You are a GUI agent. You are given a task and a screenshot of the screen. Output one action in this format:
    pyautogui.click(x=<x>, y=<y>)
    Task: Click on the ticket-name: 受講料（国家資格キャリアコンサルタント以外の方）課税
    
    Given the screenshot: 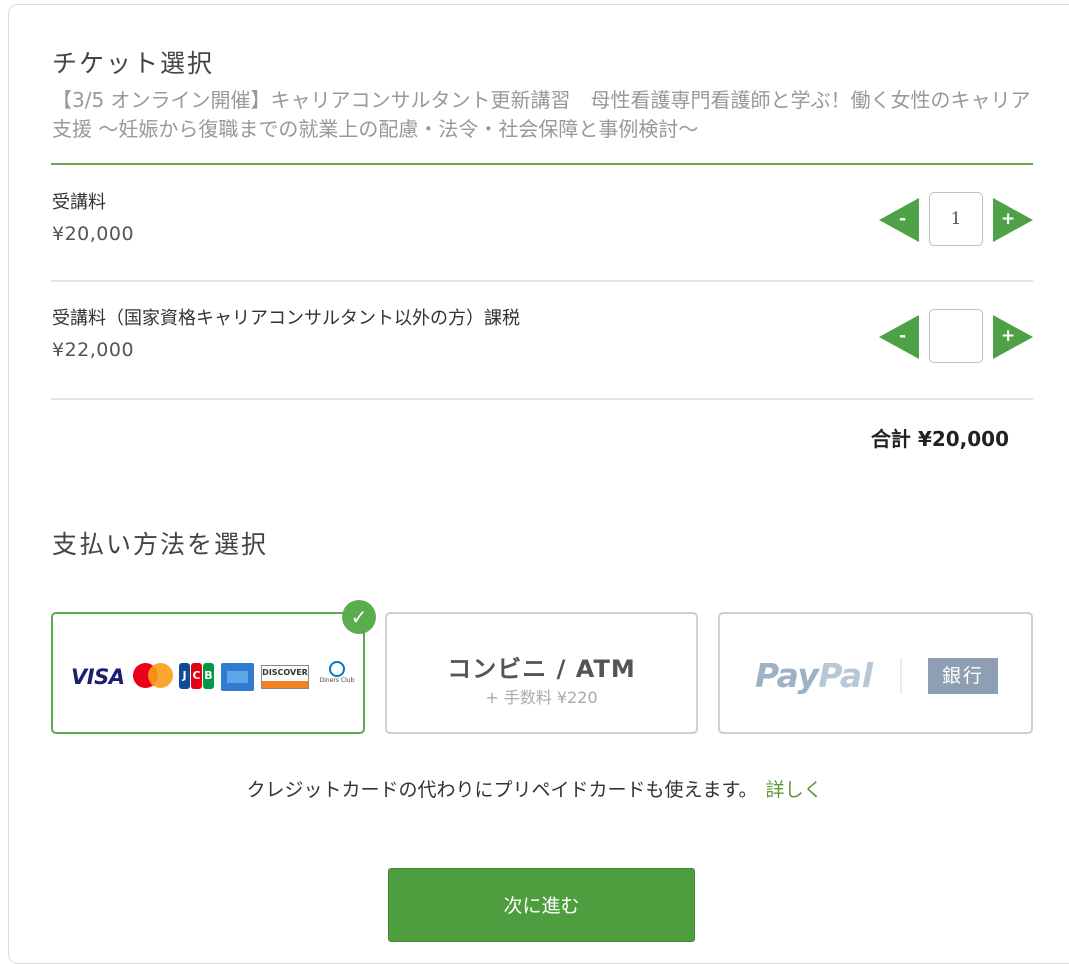 What is the action you would take?
    pyautogui.click(x=286, y=318)
    